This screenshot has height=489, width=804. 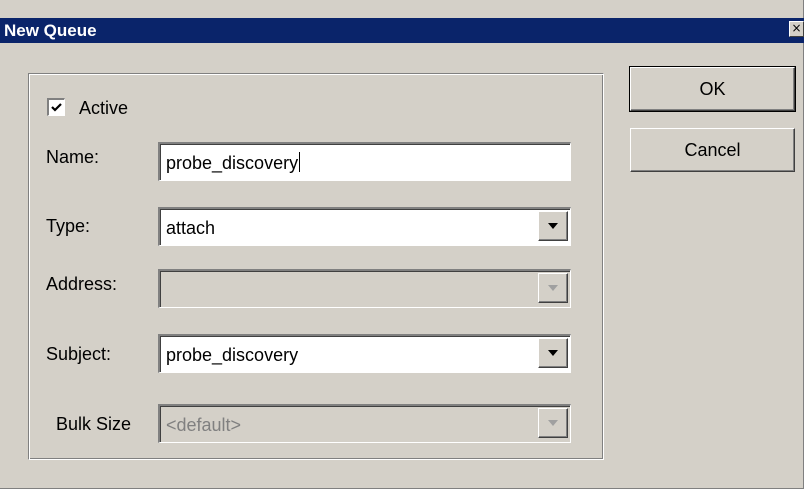 I want to click on address-label: Address:, so click(x=82, y=284).